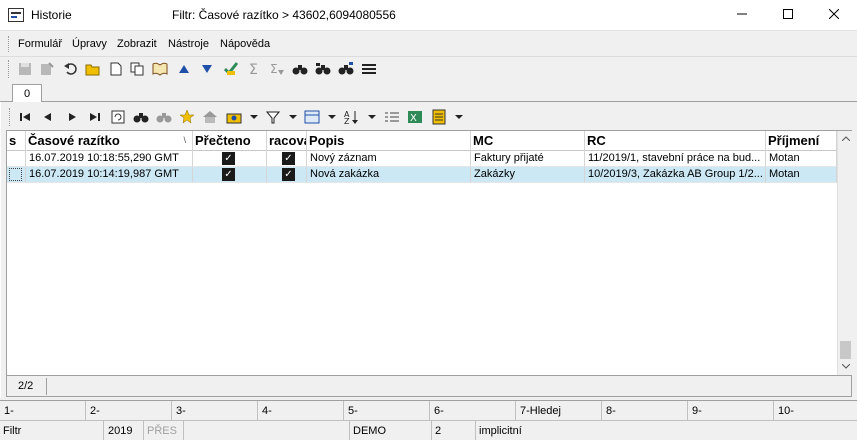 The image size is (857, 440). Describe the element at coordinates (93, 69) in the screenshot. I see `open-folder-icon` at that location.